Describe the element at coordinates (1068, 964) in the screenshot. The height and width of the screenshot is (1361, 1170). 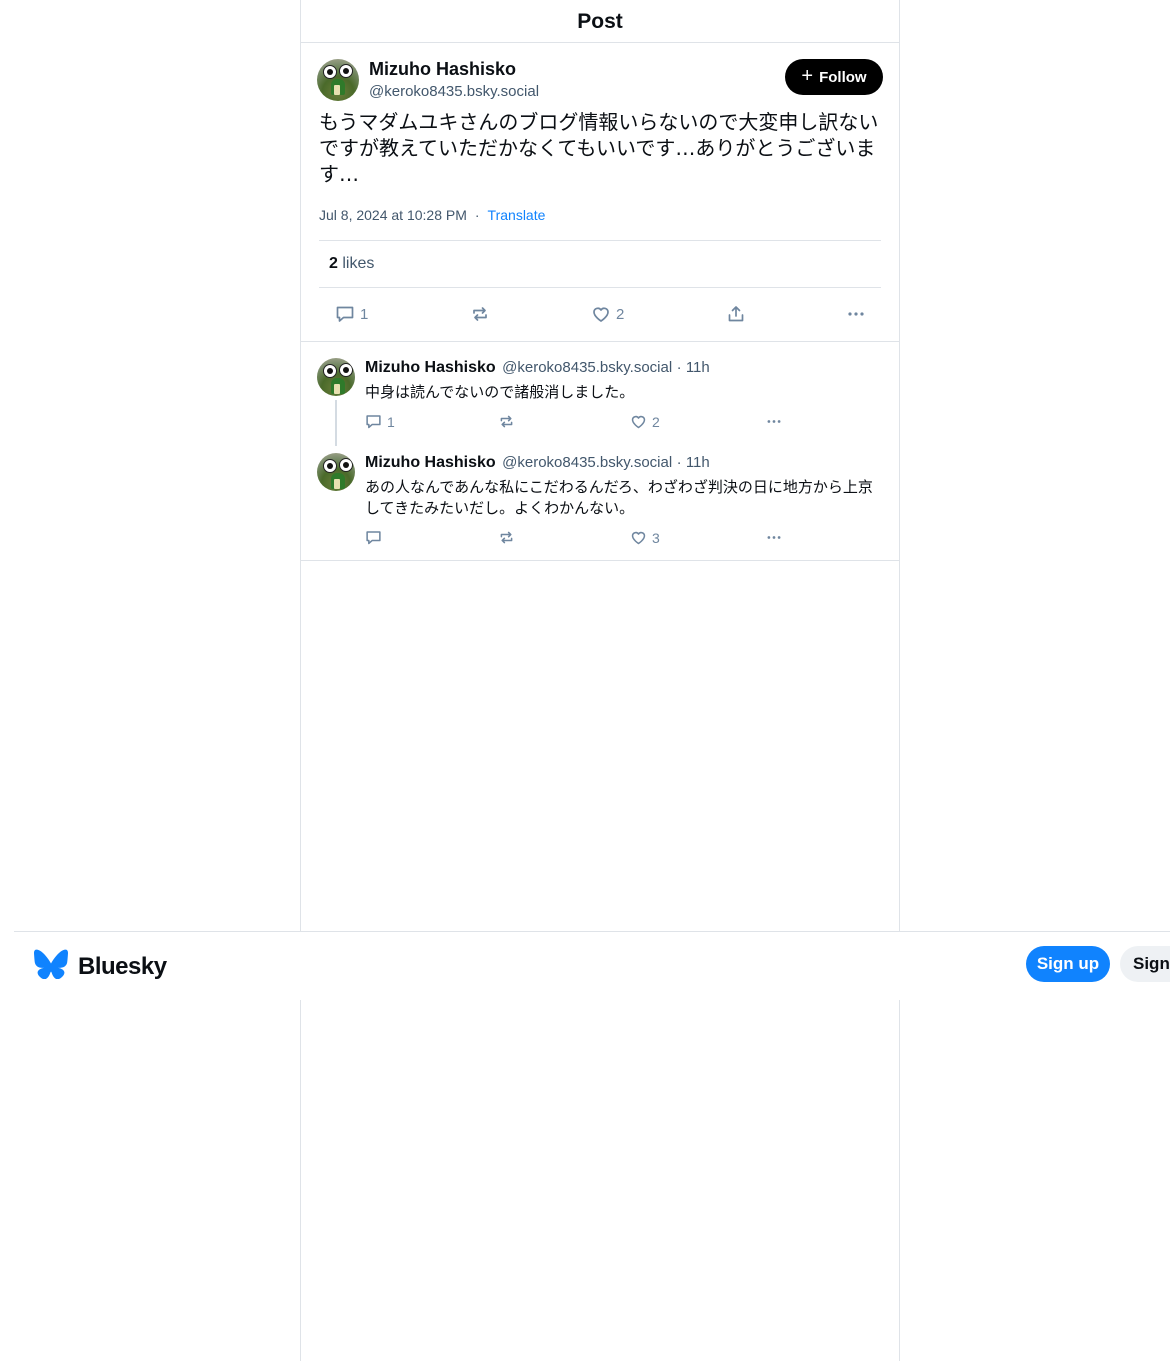
I see `signup-button: Sign up` at that location.